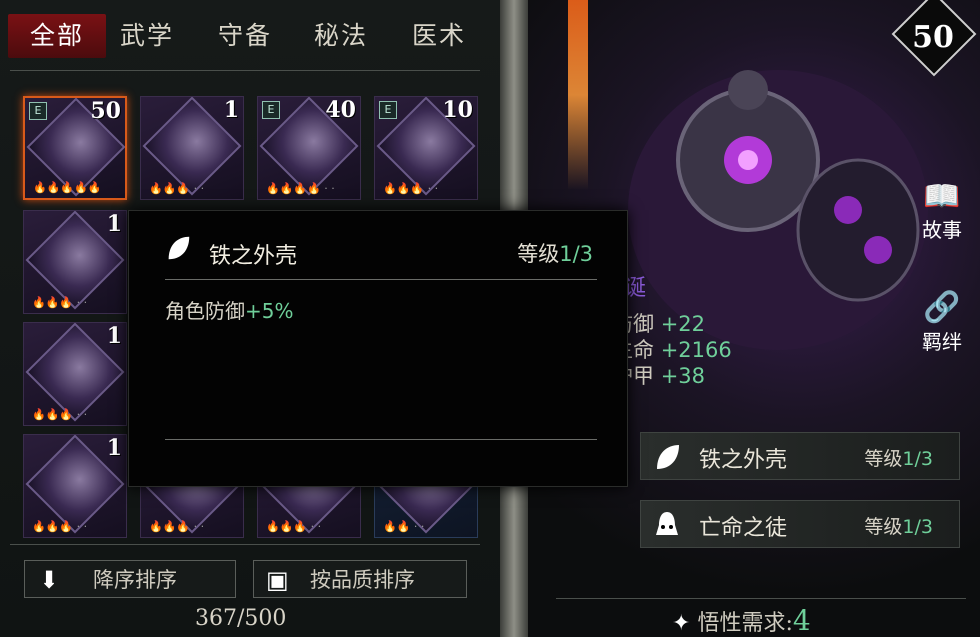 This screenshot has height=637, width=980. Describe the element at coordinates (245, 36) in the screenshot. I see `tab-defense: 守备` at that location.